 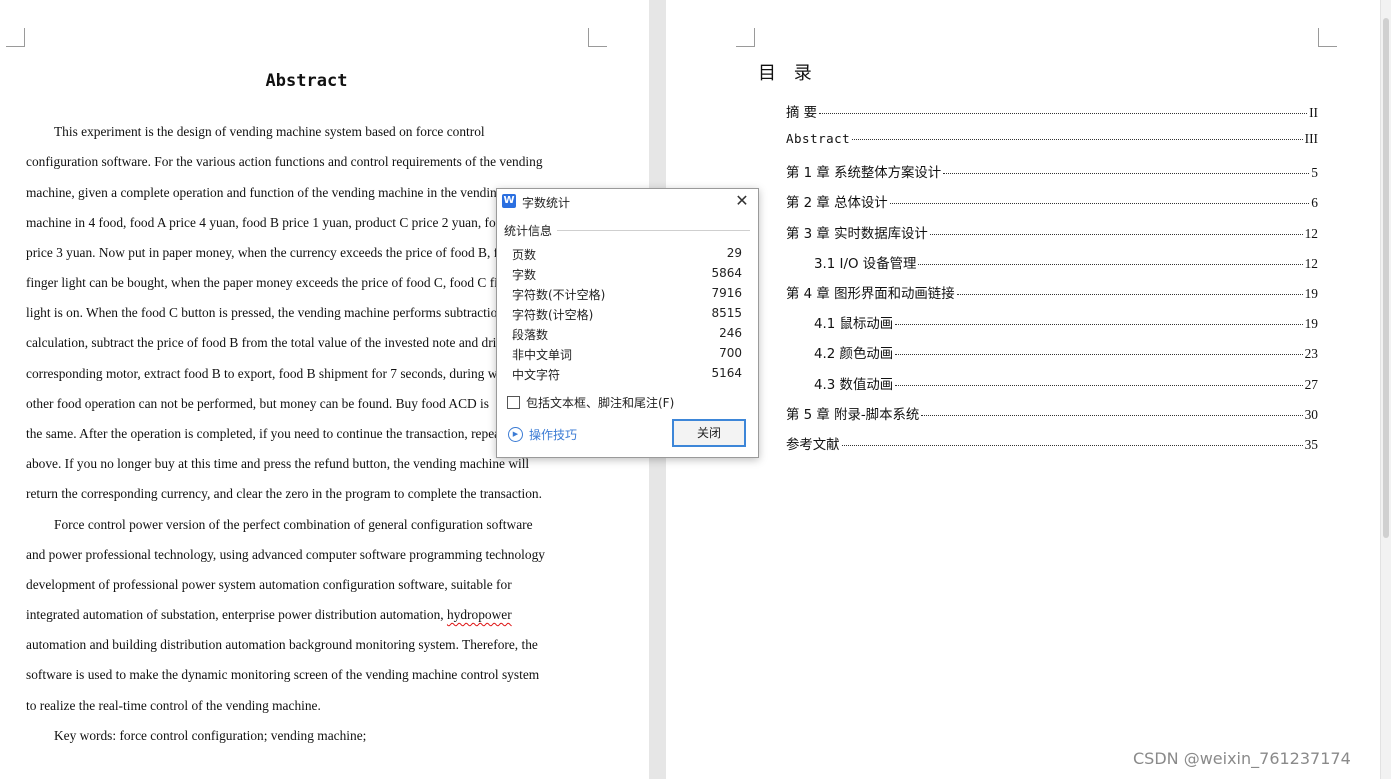 What do you see at coordinates (1066, 352) in the screenshot?
I see `toc-entry: 4.2 颜色动画 23` at bounding box center [1066, 352].